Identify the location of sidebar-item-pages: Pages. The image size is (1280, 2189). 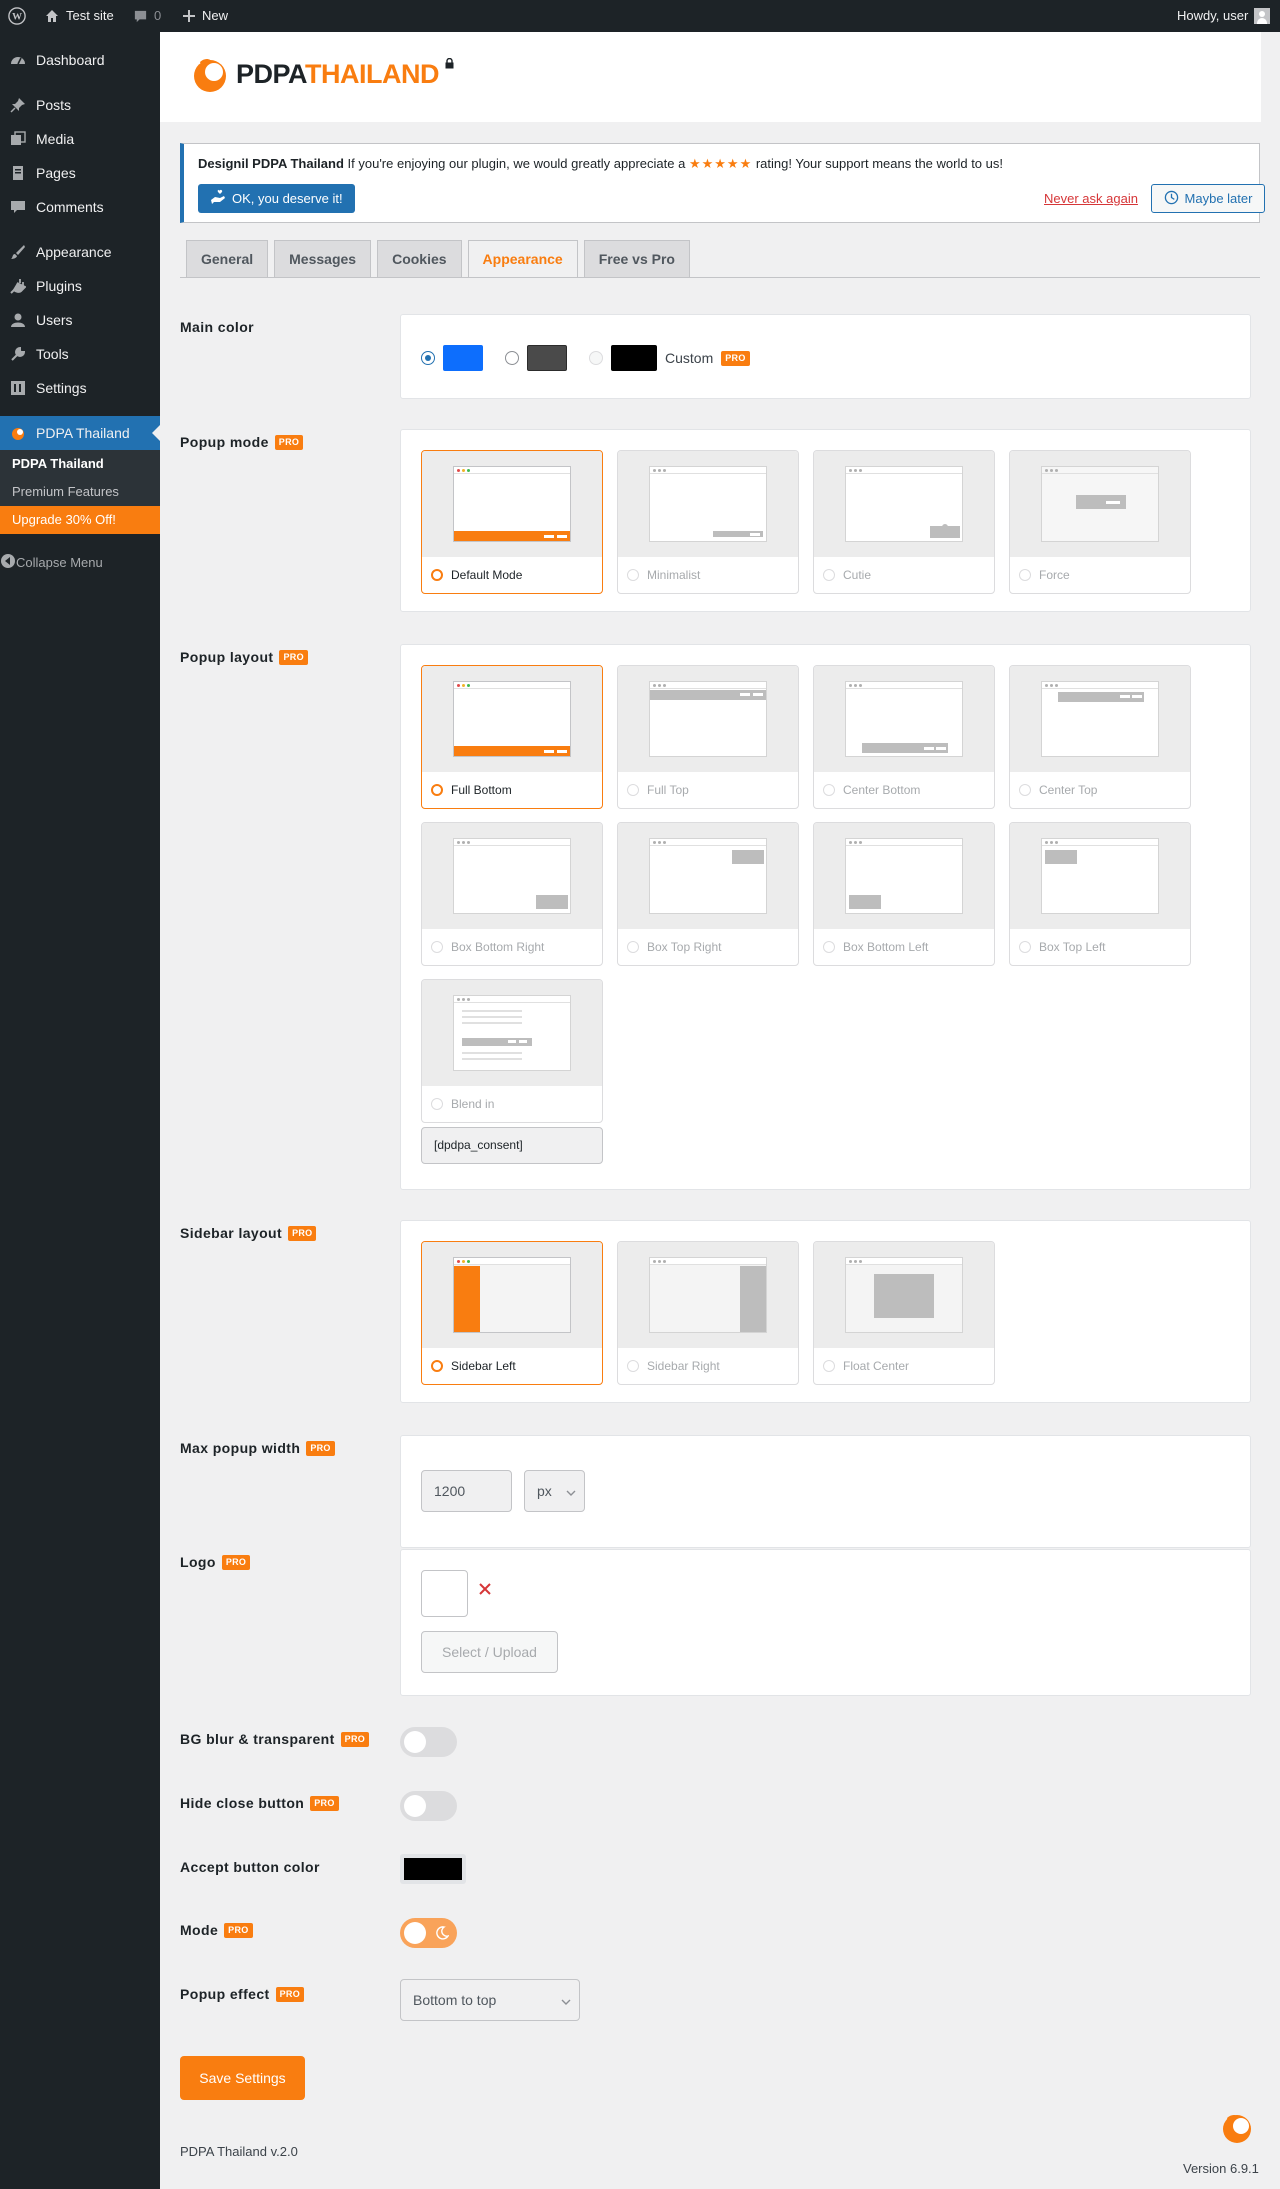
(80, 173).